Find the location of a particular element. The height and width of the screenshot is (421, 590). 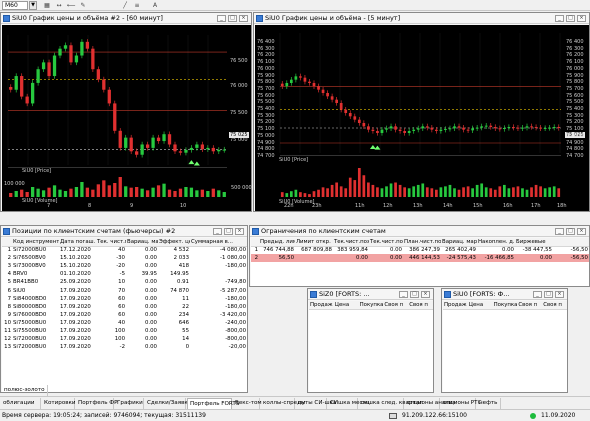

table-row: 8 Si80000BD0 17.09.2020 60 0.00 22 -180,00 is located at coordinates (124, 307).